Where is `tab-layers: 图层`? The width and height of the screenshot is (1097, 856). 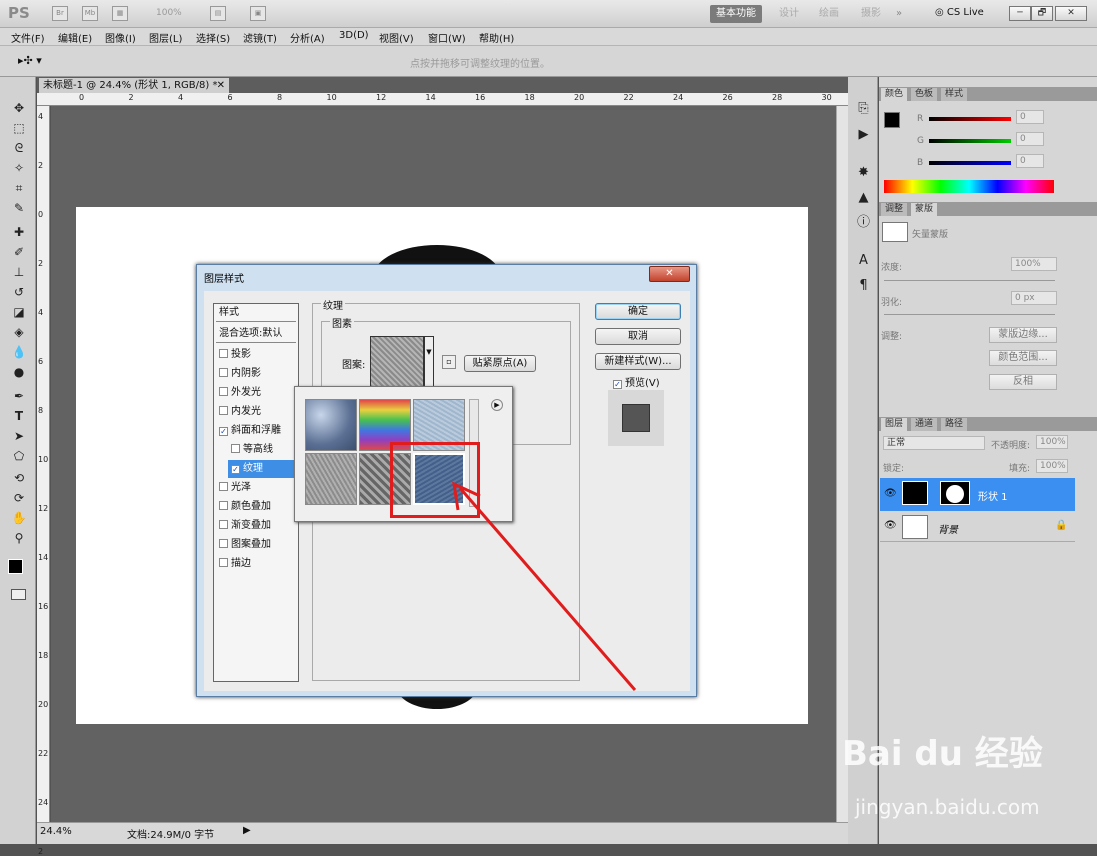 tab-layers: 图层 is located at coordinates (894, 424).